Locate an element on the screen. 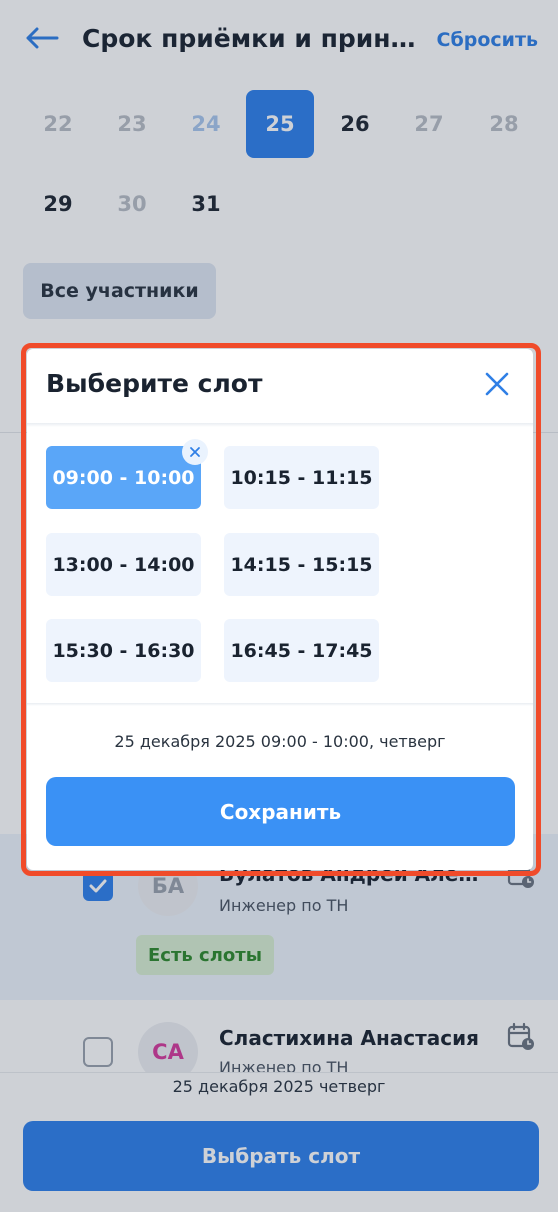  selected-slot-info: 25 декабря 2025 09:00 - 10:00, четверг is located at coordinates (280, 741).